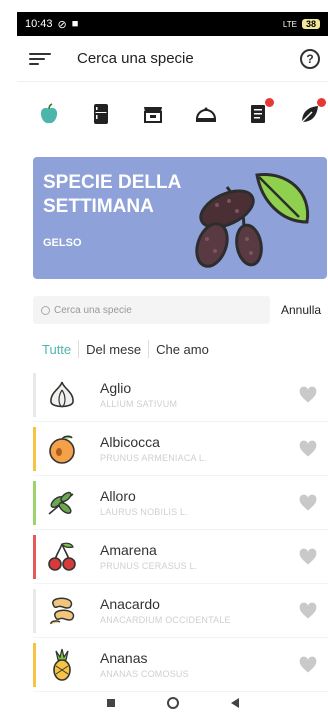  I want to click on species-latin-name: PRUNUS CERASUS L., so click(149, 566).